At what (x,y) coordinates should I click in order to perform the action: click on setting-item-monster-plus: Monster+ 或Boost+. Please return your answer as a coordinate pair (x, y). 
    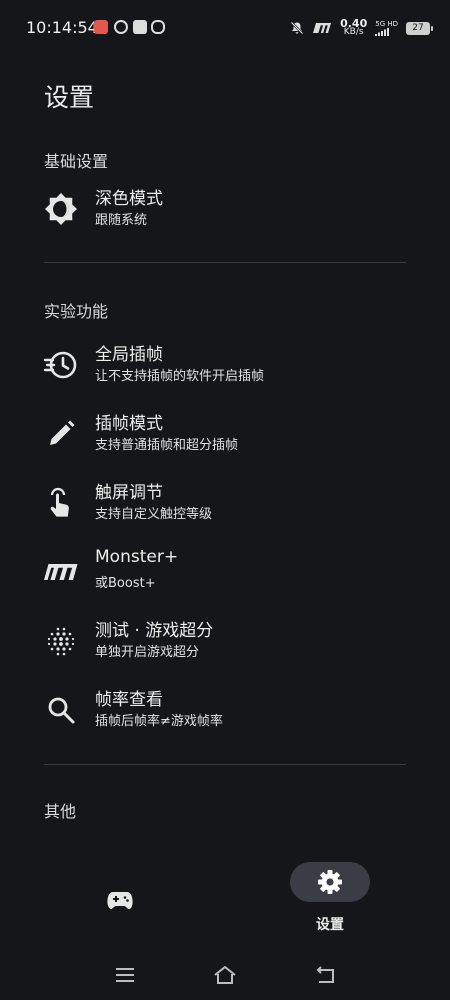
    Looking at the image, I should click on (225, 578).